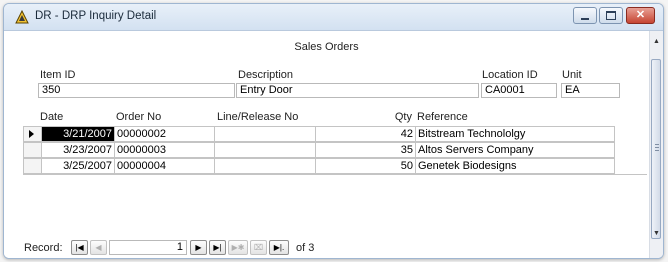 The height and width of the screenshot is (262, 668). I want to click on scroll-thumb, so click(656, 149).